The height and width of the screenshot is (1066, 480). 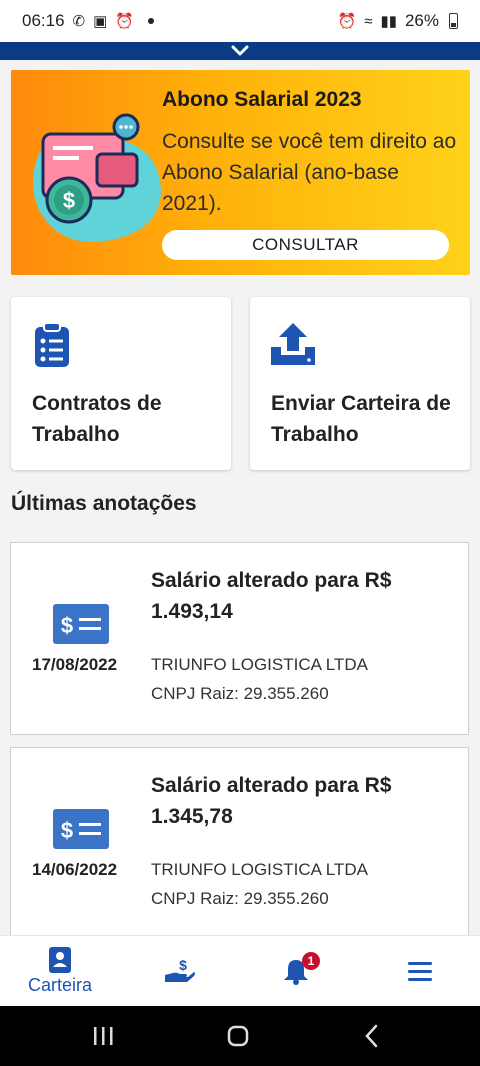 I want to click on card-label: Contratos de Trabalho, so click(x=97, y=419).